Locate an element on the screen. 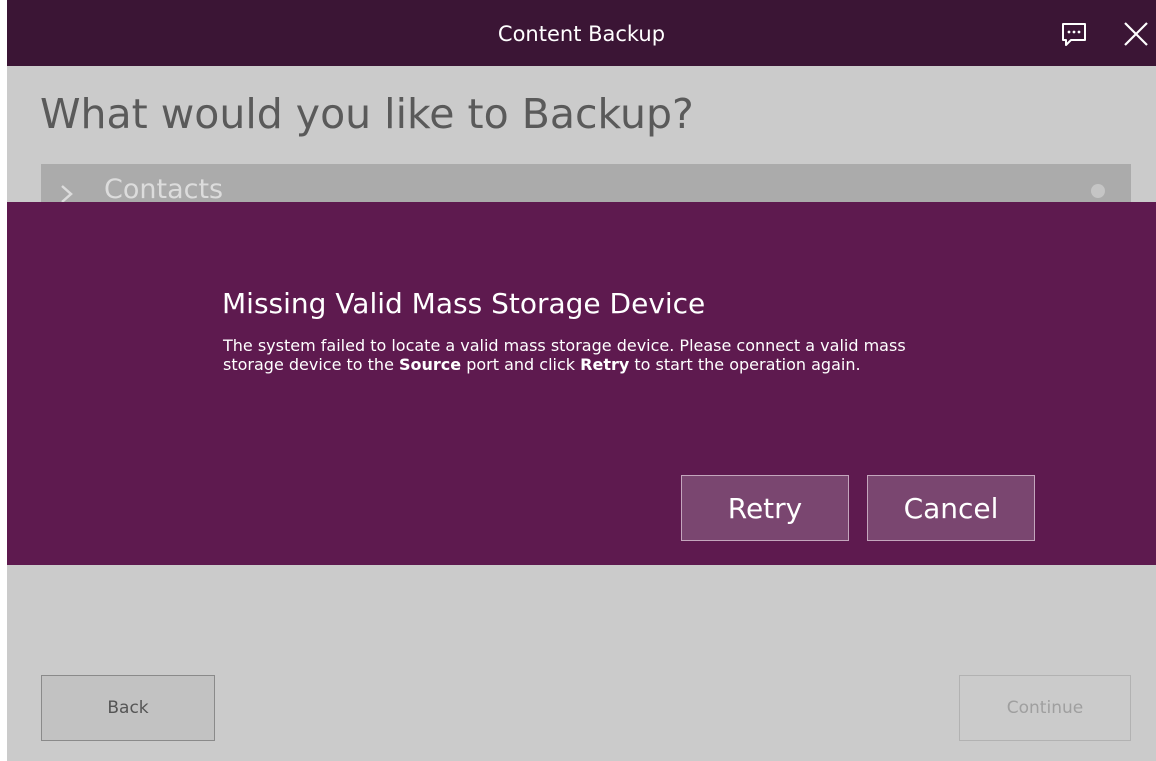 The image size is (1156, 761). message-retry-emphasis: Retry is located at coordinates (605, 364).